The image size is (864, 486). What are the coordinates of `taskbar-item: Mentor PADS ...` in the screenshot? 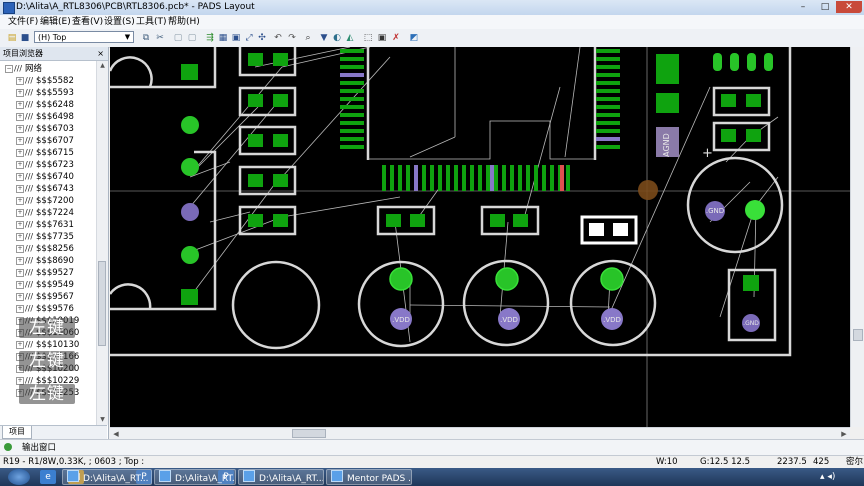 It's located at (369, 477).